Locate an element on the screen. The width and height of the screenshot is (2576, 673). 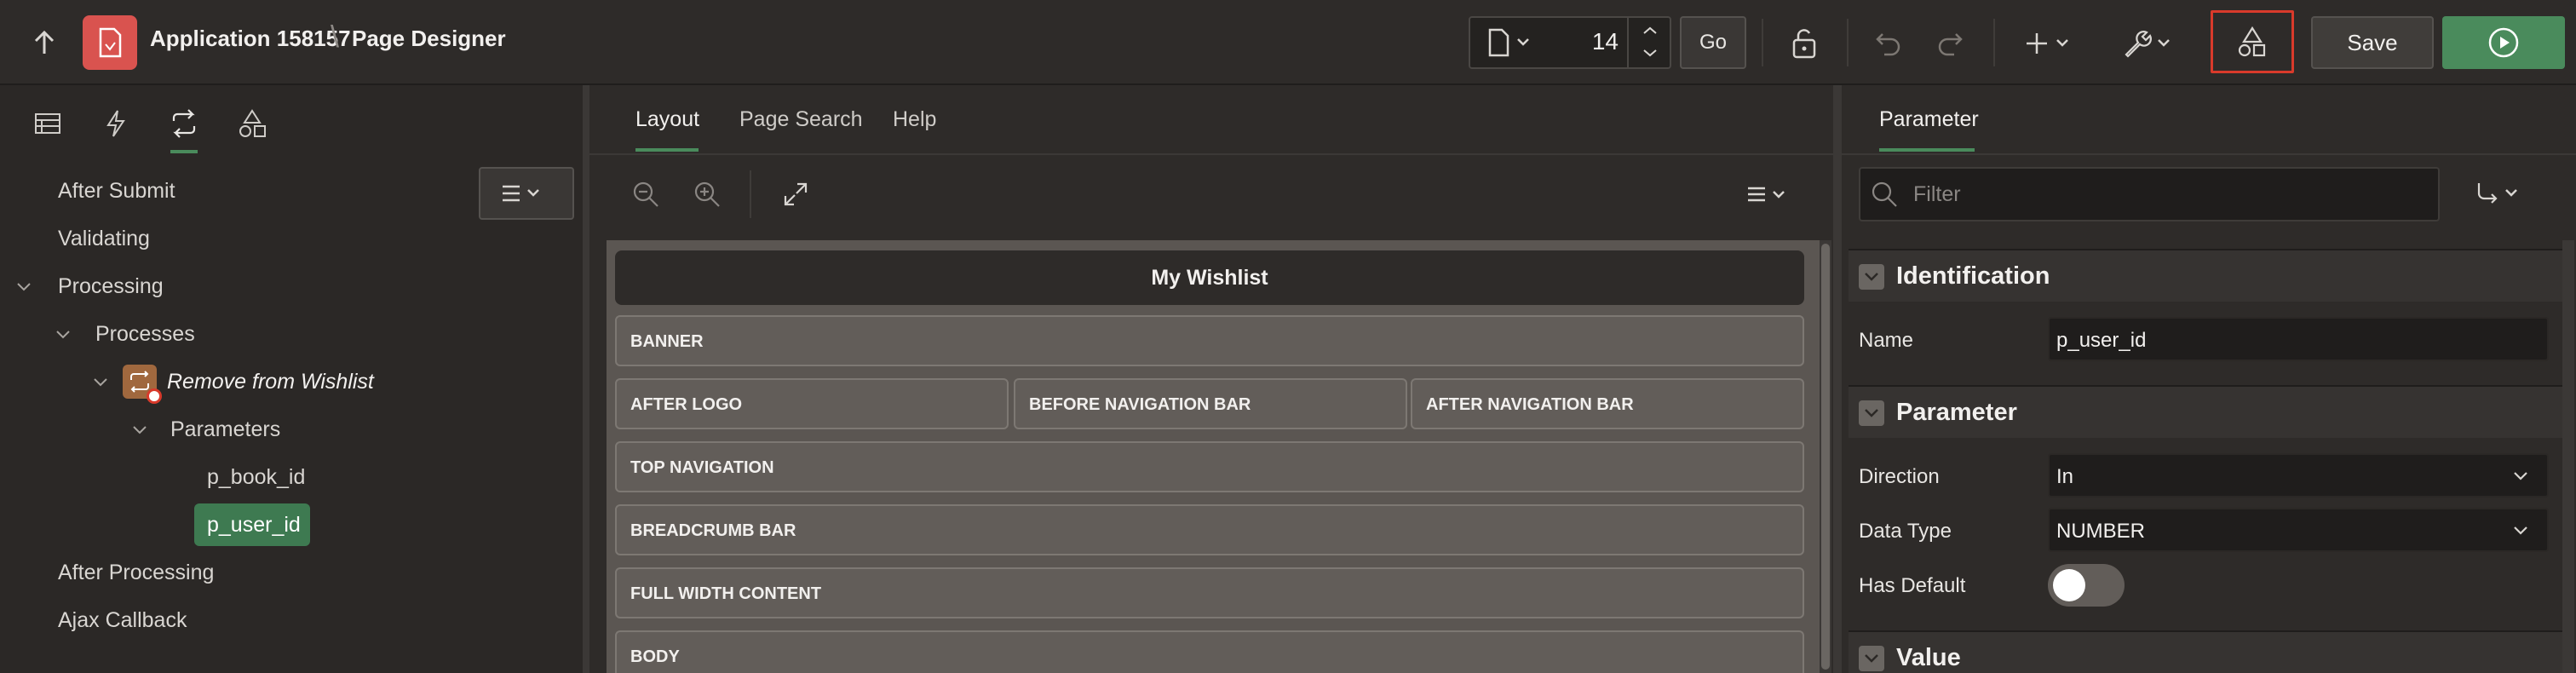
application-icon is located at coordinates (110, 42).